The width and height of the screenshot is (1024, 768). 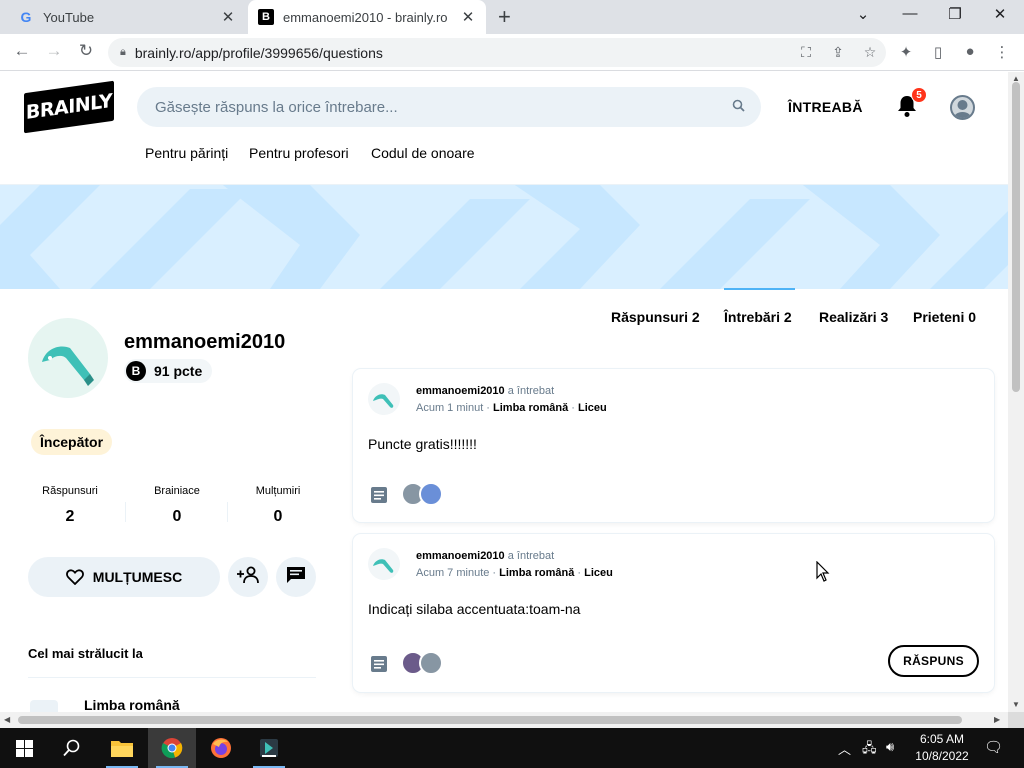 I want to click on windows-taskbar: ︿ 🖧︎ 🔊︎ 6:05 AM 10/8/2022 🗨︎, so click(x=512, y=748).